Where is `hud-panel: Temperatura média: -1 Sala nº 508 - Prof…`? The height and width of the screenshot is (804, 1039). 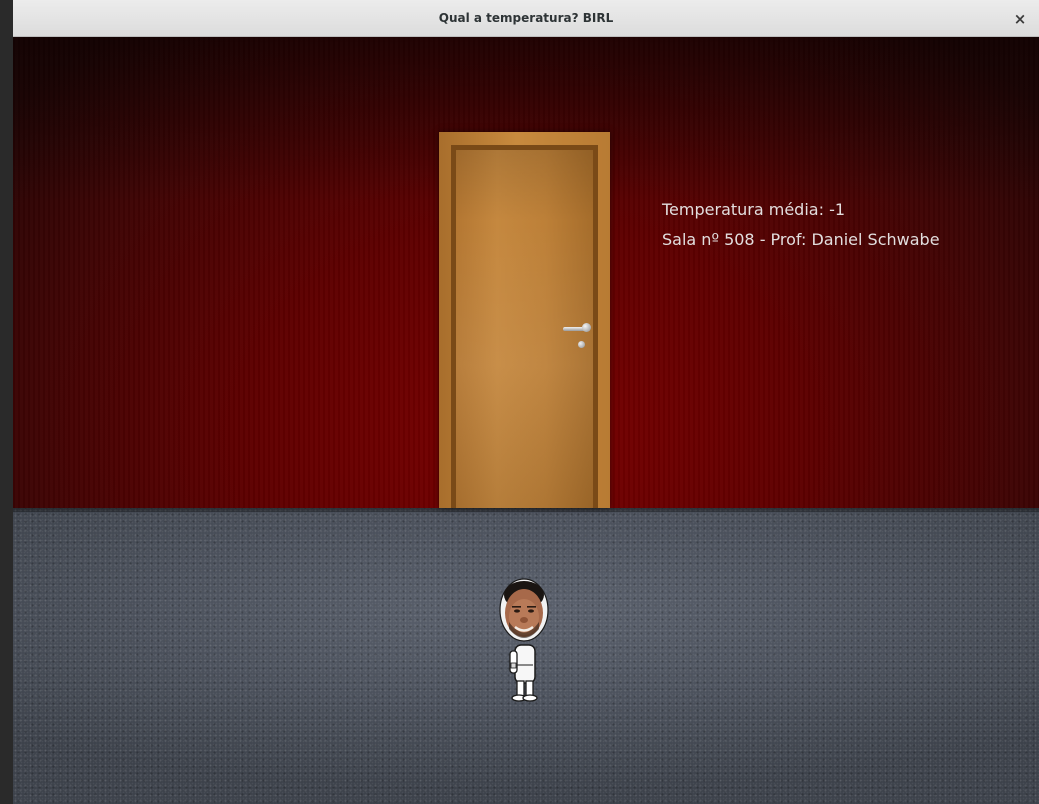
hud-panel: Temperatura média: -1 Sala nº 508 - Prof… is located at coordinates (801, 225).